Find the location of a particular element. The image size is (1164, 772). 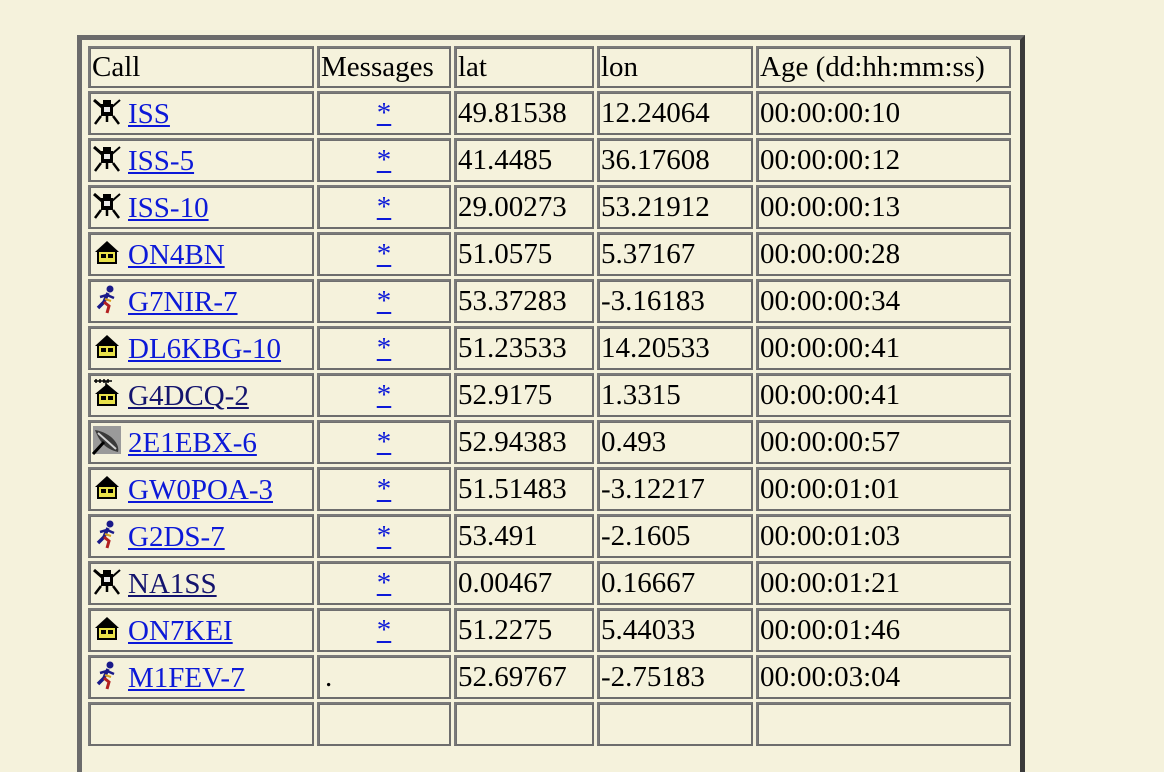

cell-age: 00:00:03:04 is located at coordinates (883, 677).